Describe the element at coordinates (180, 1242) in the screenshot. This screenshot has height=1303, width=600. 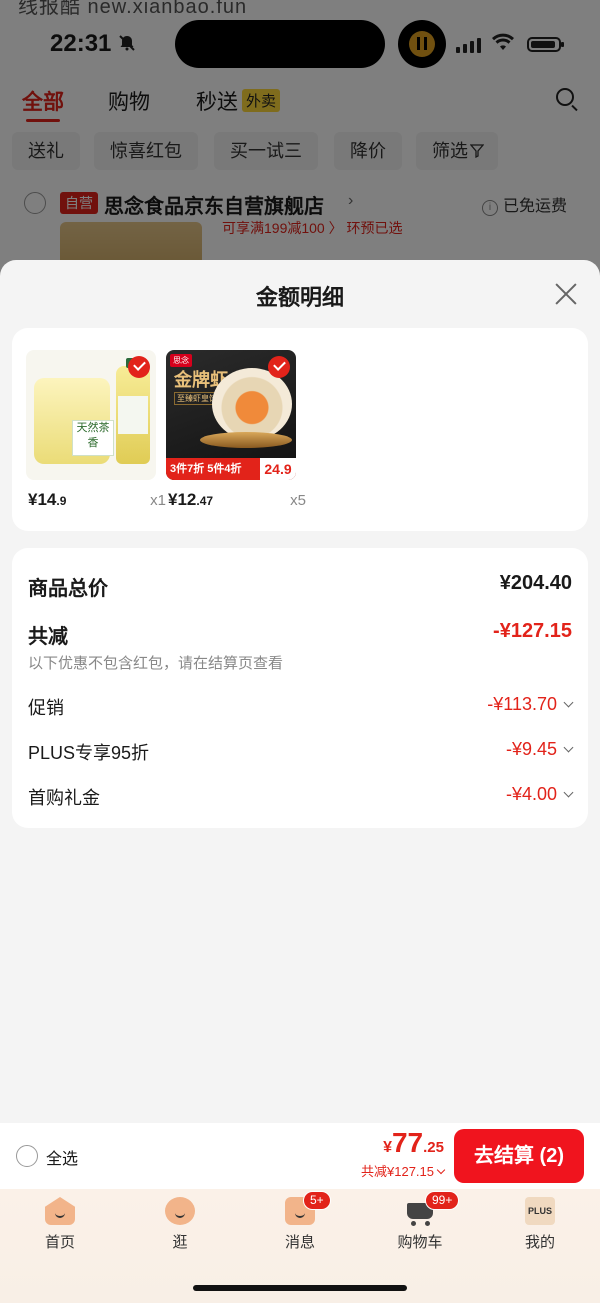
I see `tab-label: 逛` at that location.